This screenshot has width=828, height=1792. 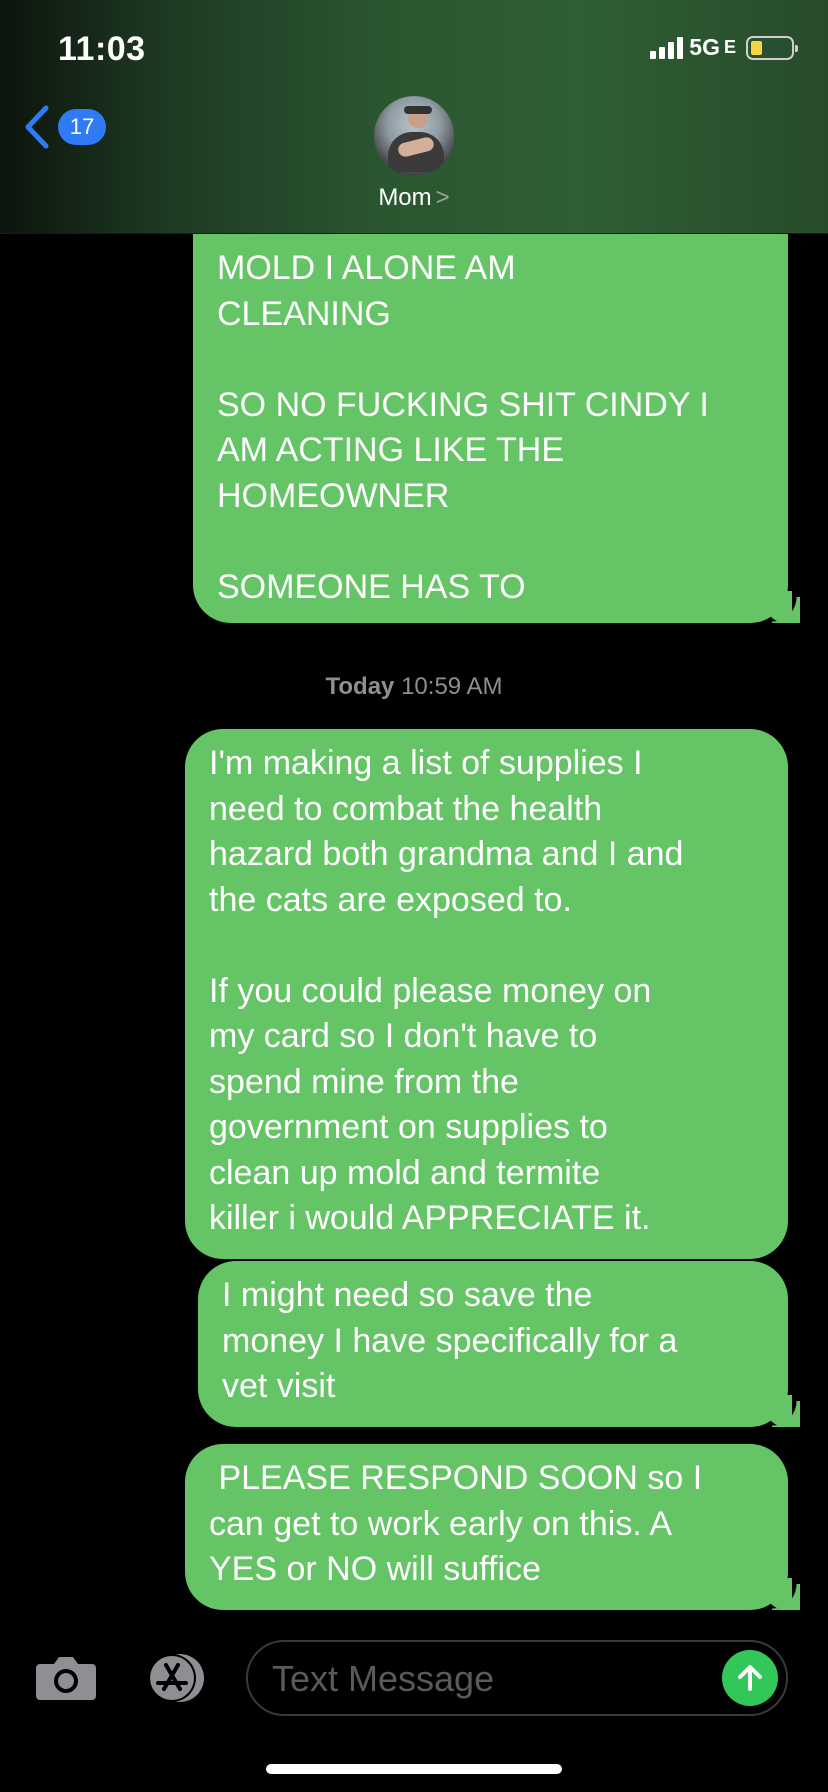 What do you see at coordinates (82, 127) in the screenshot?
I see `unread-count-badge: 17` at bounding box center [82, 127].